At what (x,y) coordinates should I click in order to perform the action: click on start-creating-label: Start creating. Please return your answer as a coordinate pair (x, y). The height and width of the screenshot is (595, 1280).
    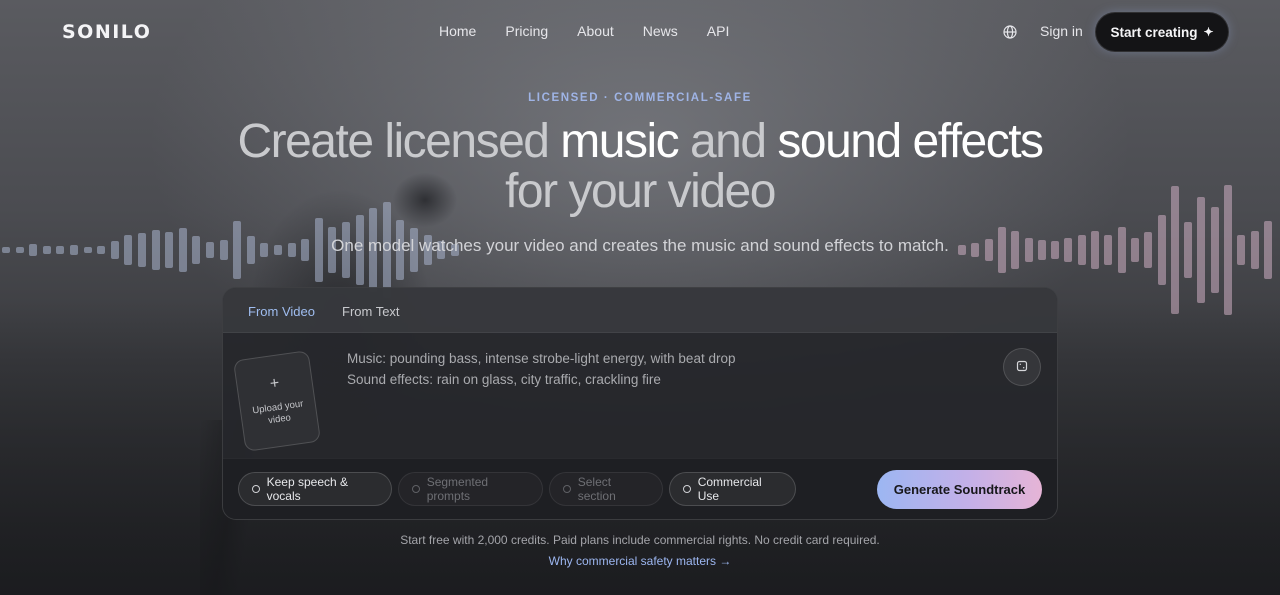
    Looking at the image, I should click on (1154, 32).